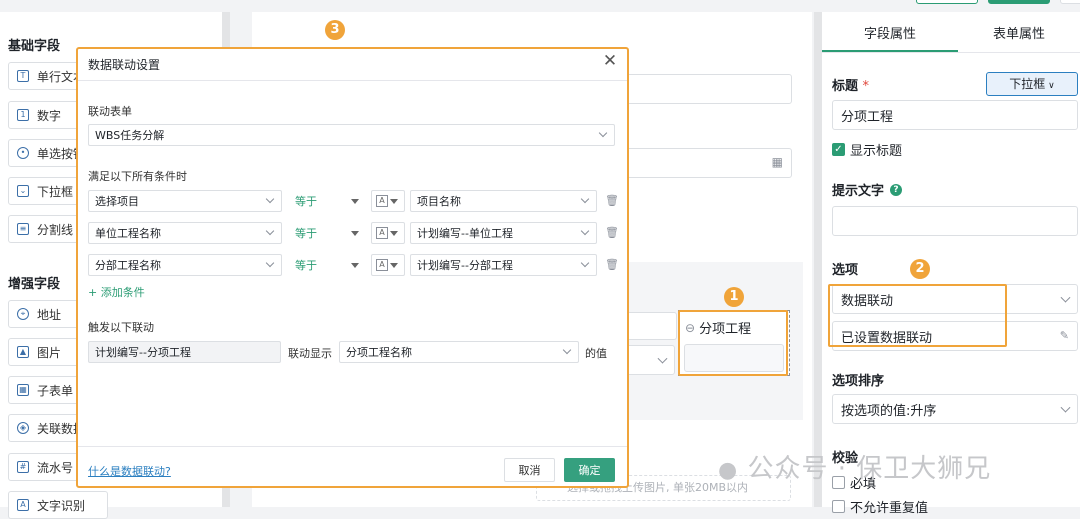 This screenshot has height=519, width=1080. I want to click on condition-value: 项目名称, so click(439, 201).